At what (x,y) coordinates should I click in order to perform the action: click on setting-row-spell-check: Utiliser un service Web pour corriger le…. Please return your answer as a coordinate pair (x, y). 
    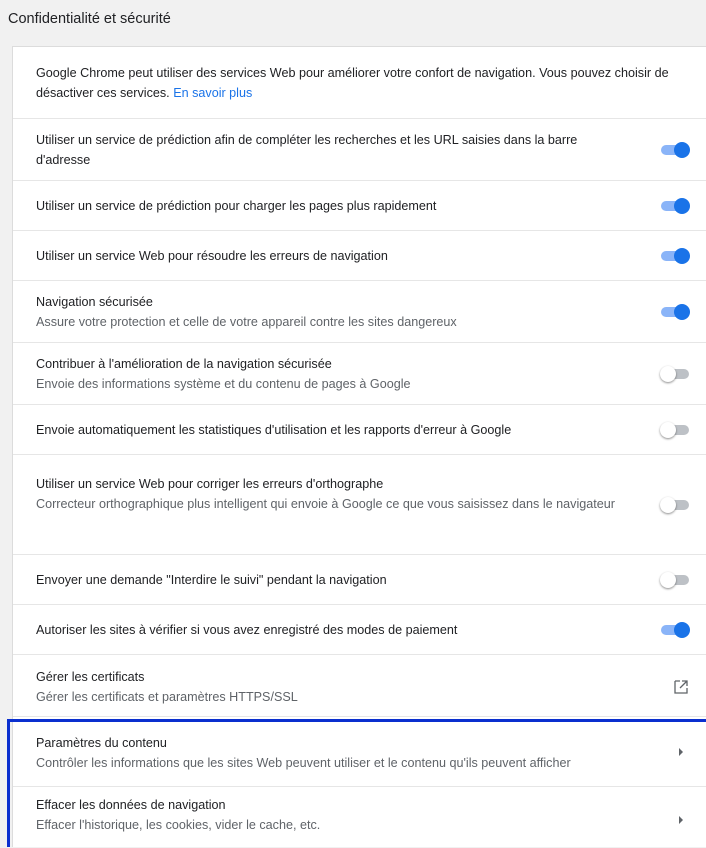
    Looking at the image, I should click on (359, 505).